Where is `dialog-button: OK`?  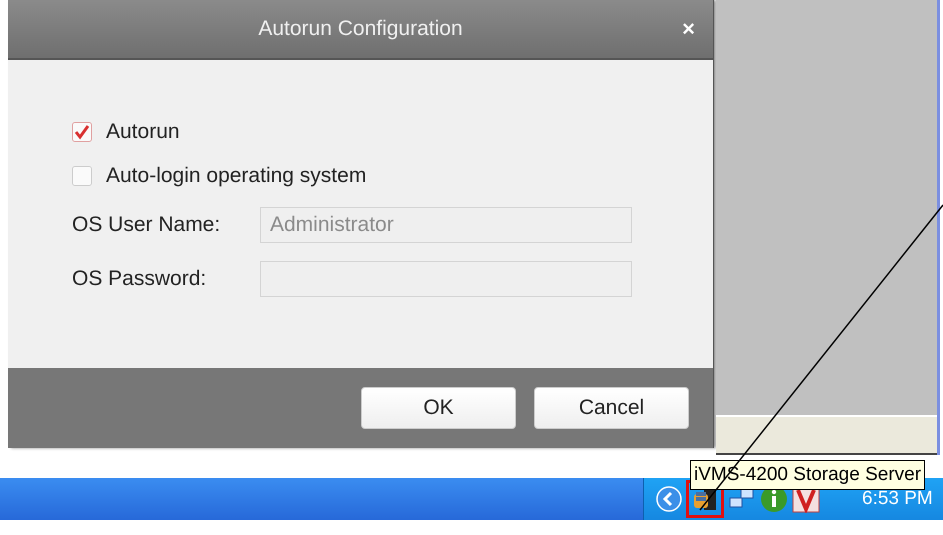 dialog-button: OK is located at coordinates (438, 408).